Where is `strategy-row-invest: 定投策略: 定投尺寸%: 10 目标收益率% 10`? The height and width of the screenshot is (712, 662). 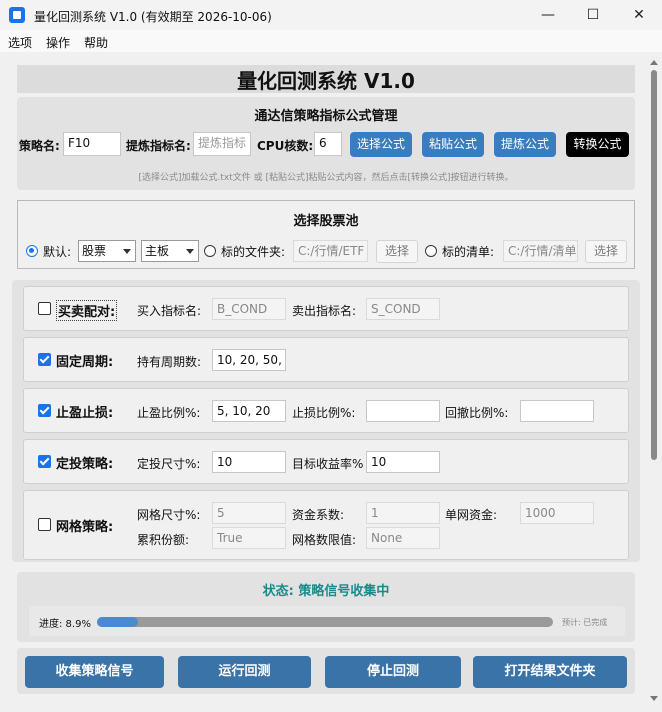 strategy-row-invest: 定投策略: 定投尺寸%: 10 目标收益率% 10 is located at coordinates (326, 461).